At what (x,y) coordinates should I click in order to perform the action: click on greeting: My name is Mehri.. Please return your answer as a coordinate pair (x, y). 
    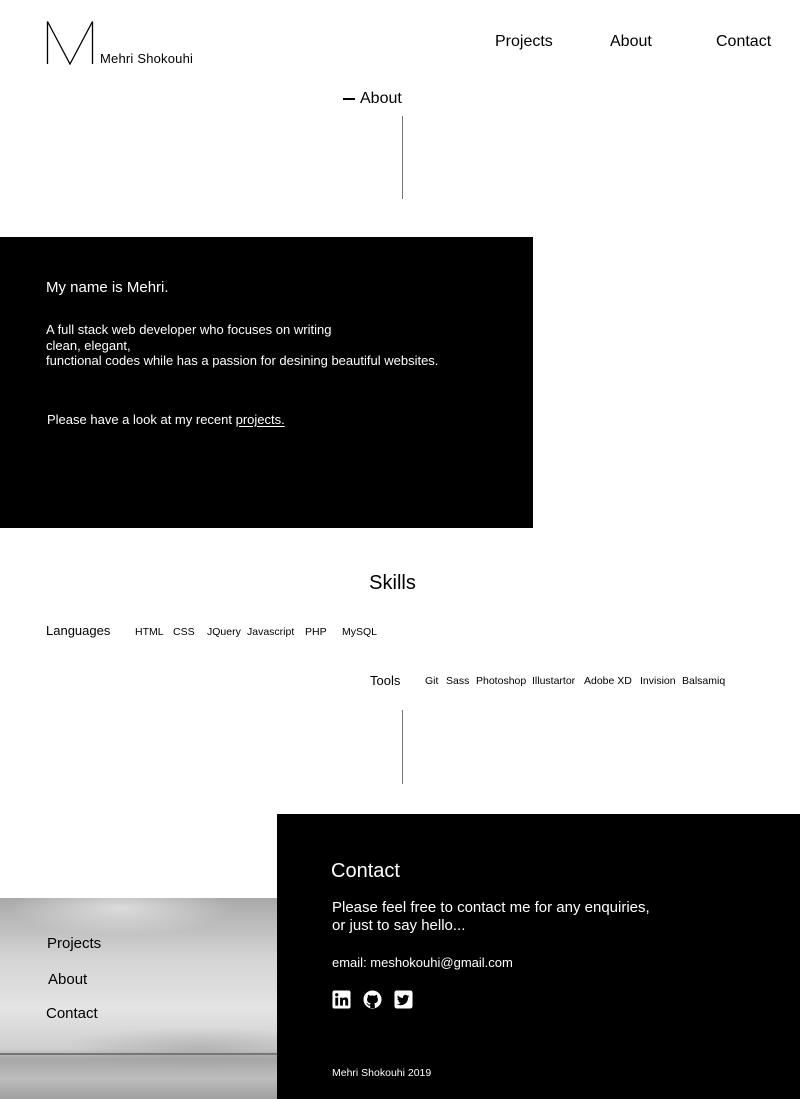
    Looking at the image, I should click on (107, 287).